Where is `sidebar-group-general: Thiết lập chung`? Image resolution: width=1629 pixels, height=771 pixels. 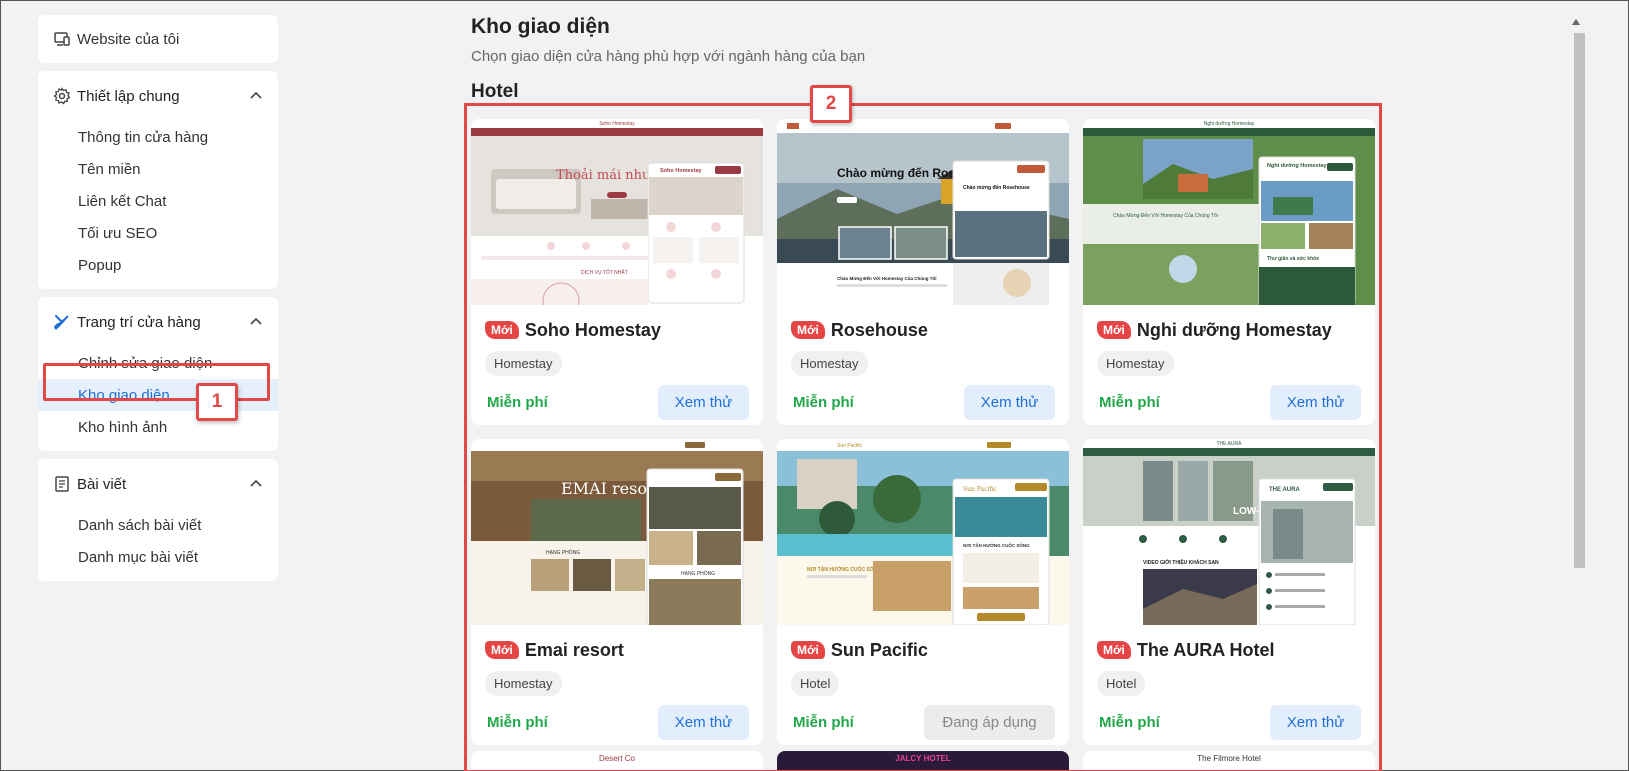 sidebar-group-general: Thiết lập chung is located at coordinates (158, 96).